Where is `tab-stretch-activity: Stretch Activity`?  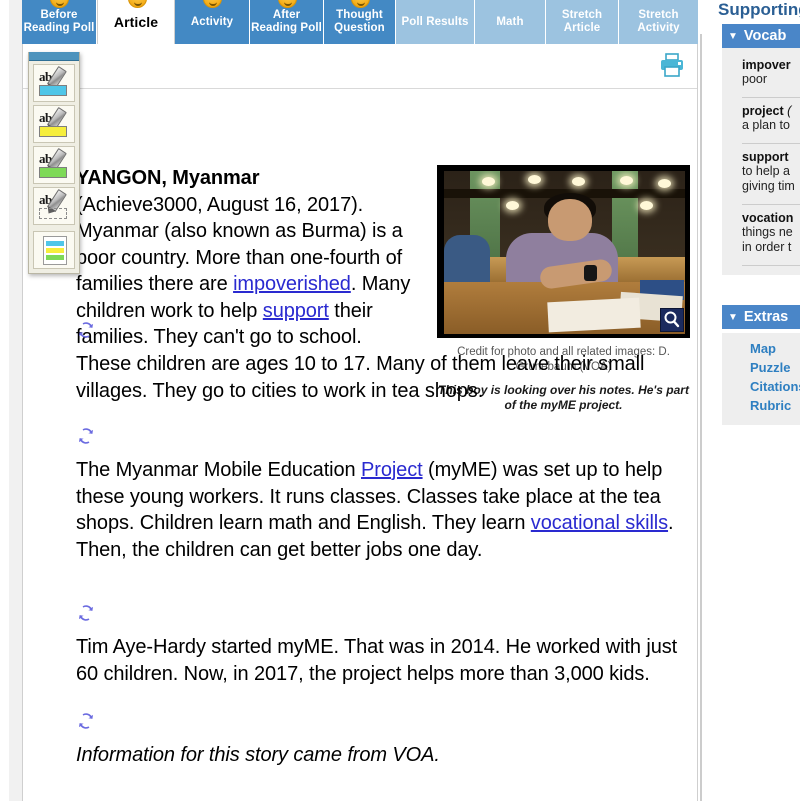 tab-stretch-activity: Stretch Activity is located at coordinates (658, 22).